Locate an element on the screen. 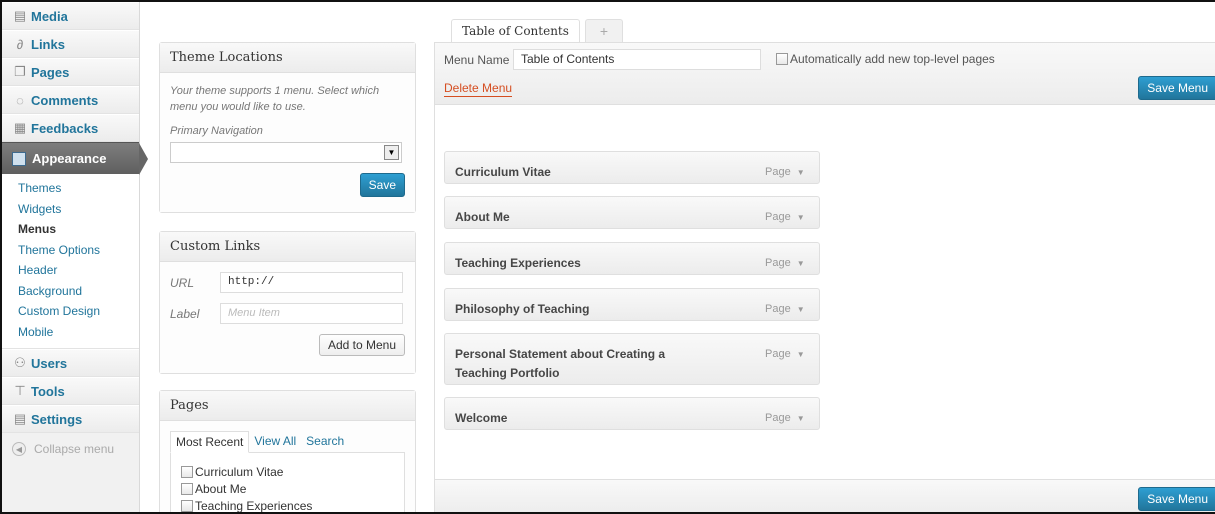  save-menu-button: Save Menu is located at coordinates (1176, 88).